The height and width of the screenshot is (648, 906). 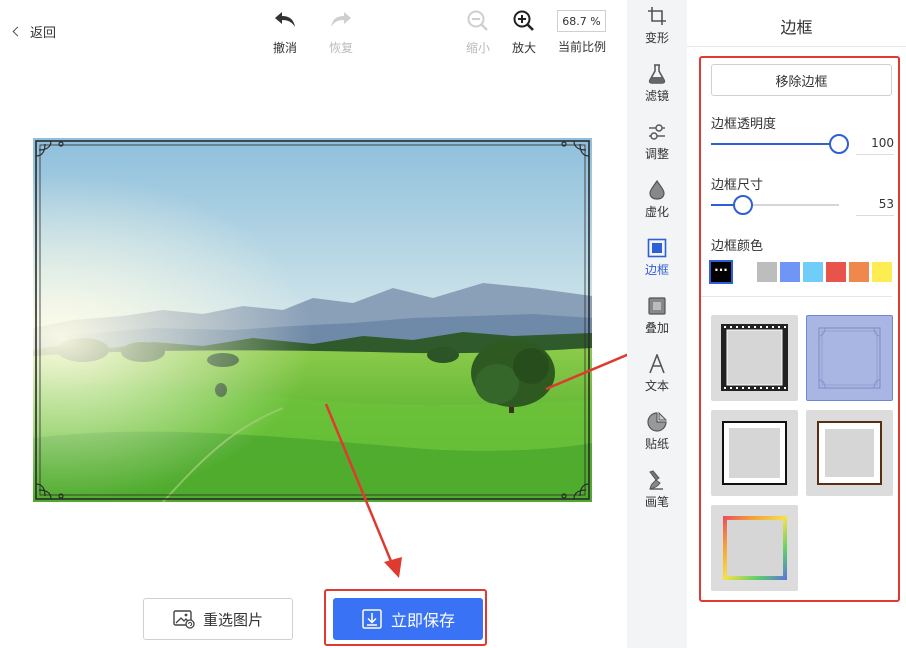 I want to click on tool-overlay: 叠加, so click(x=657, y=316).